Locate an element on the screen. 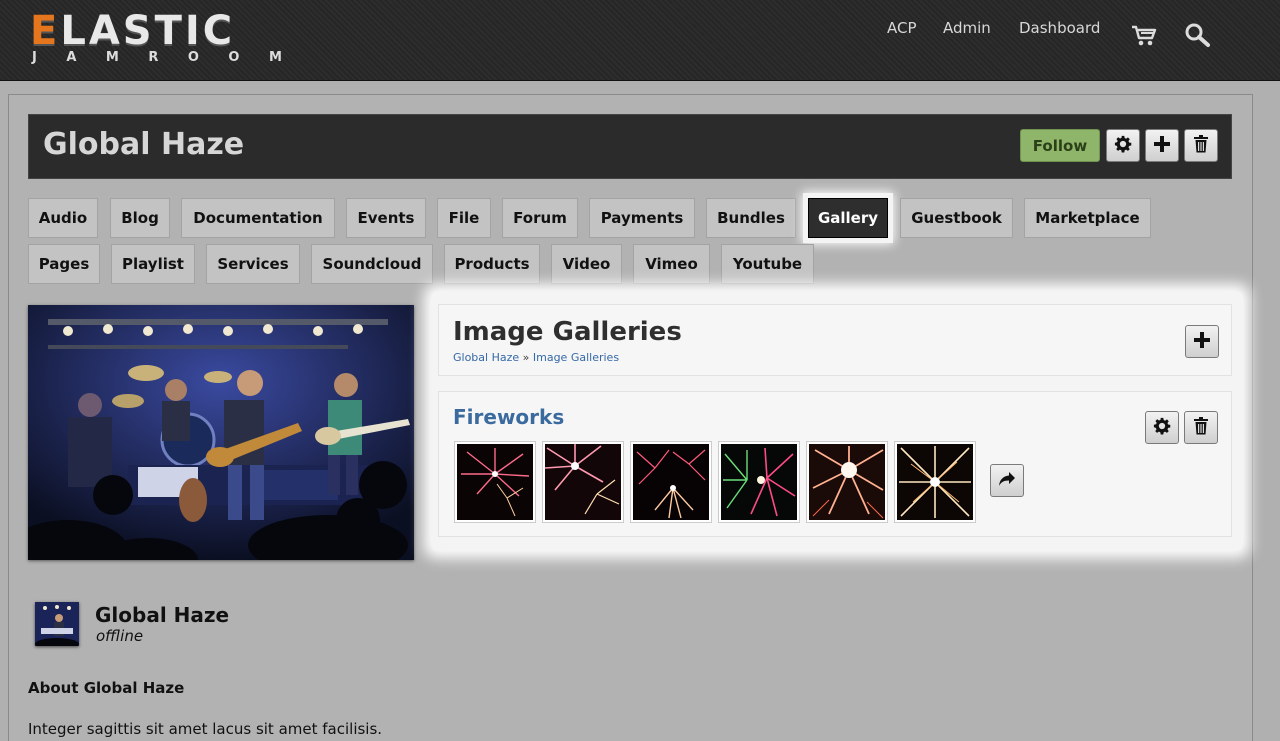 This screenshot has width=1280, height=741. gallery-delete-button is located at coordinates (1201, 427).